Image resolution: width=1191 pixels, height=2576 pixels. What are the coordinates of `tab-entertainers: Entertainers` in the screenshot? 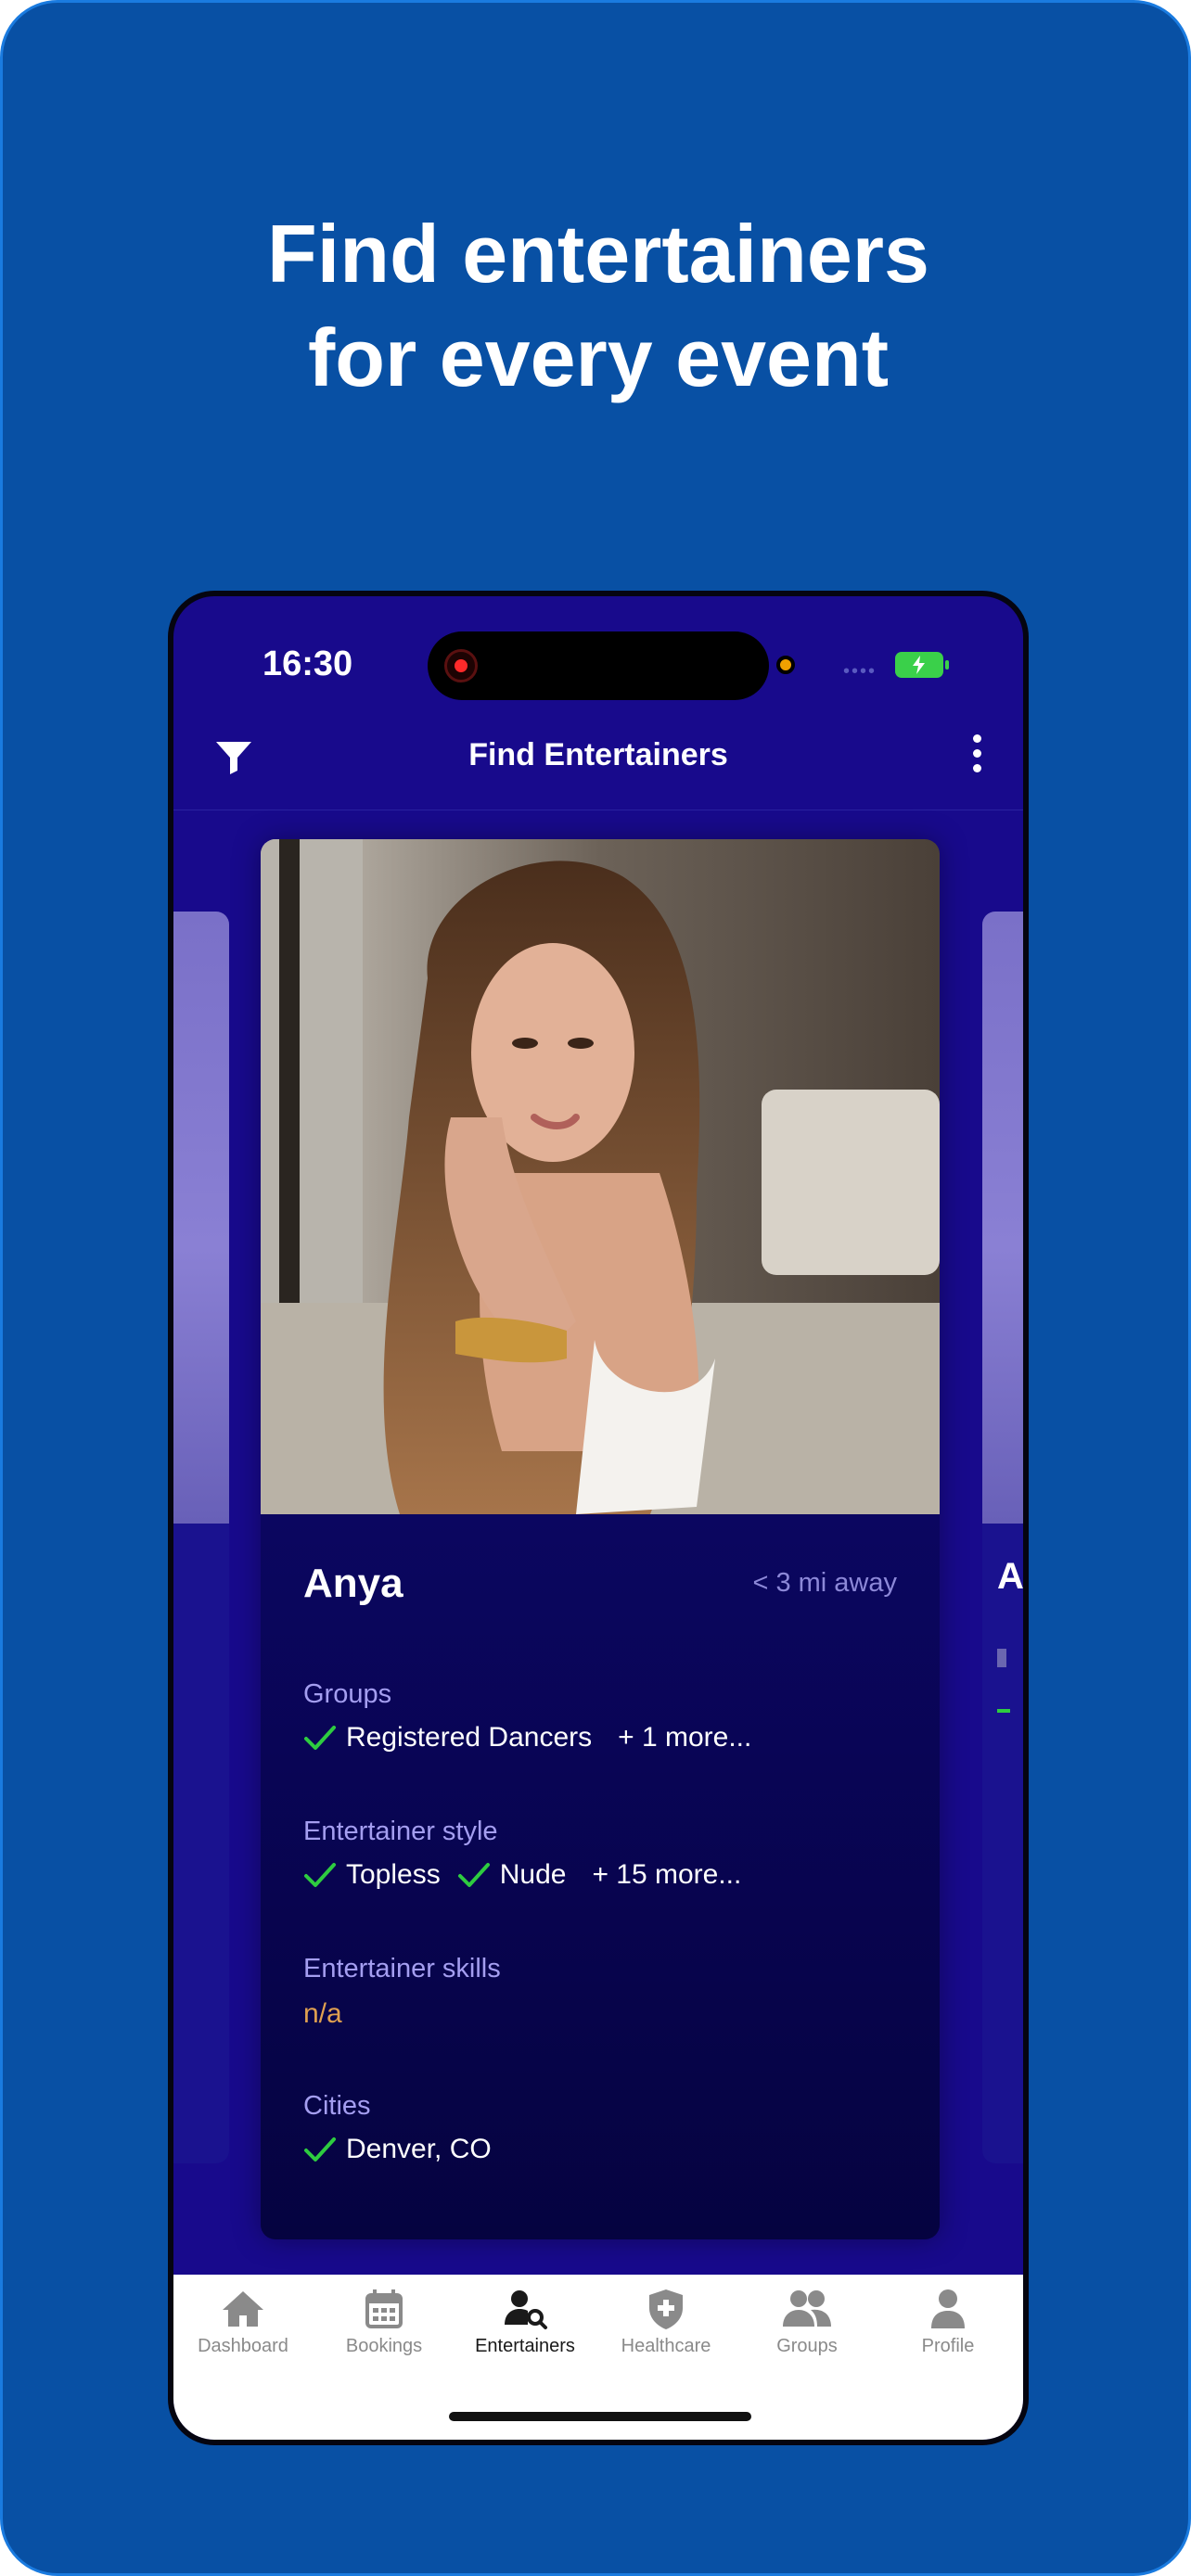 It's located at (525, 2323).